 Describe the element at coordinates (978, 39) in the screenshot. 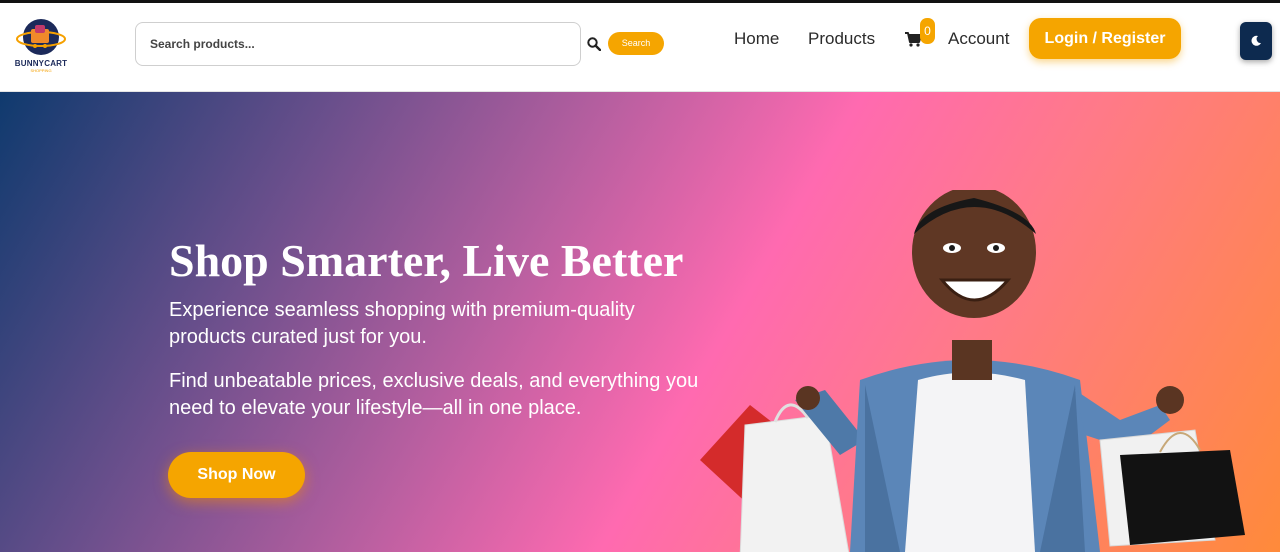

I see `nav-account-link: Account` at that location.